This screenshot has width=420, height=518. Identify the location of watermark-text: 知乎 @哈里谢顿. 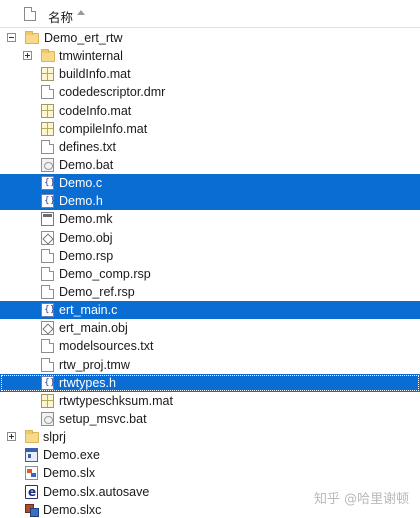
(362, 499).